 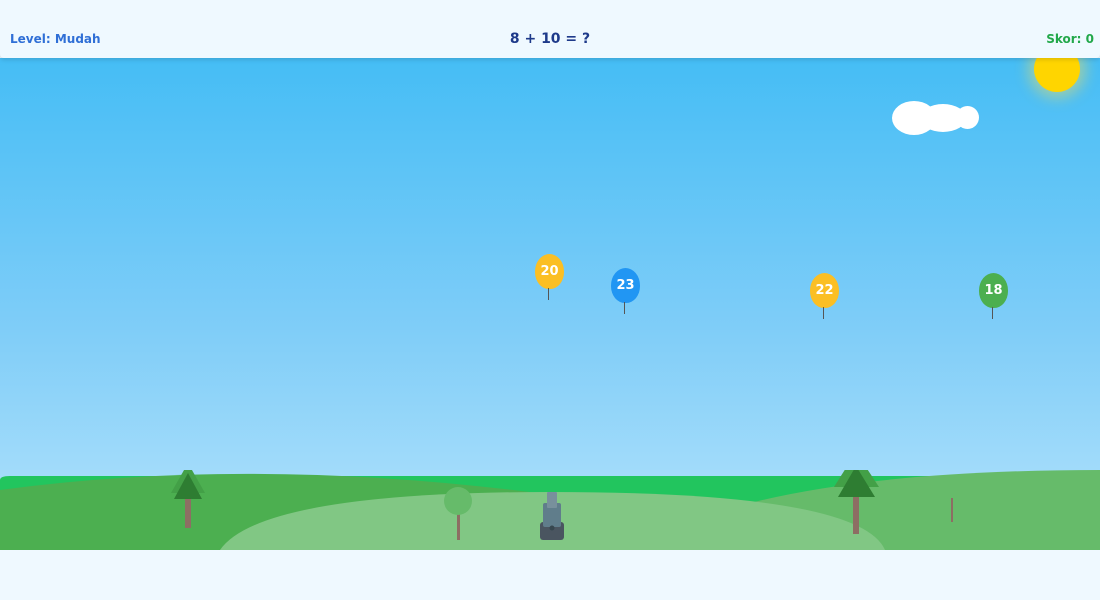 What do you see at coordinates (1057, 75) in the screenshot?
I see `sun-icon` at bounding box center [1057, 75].